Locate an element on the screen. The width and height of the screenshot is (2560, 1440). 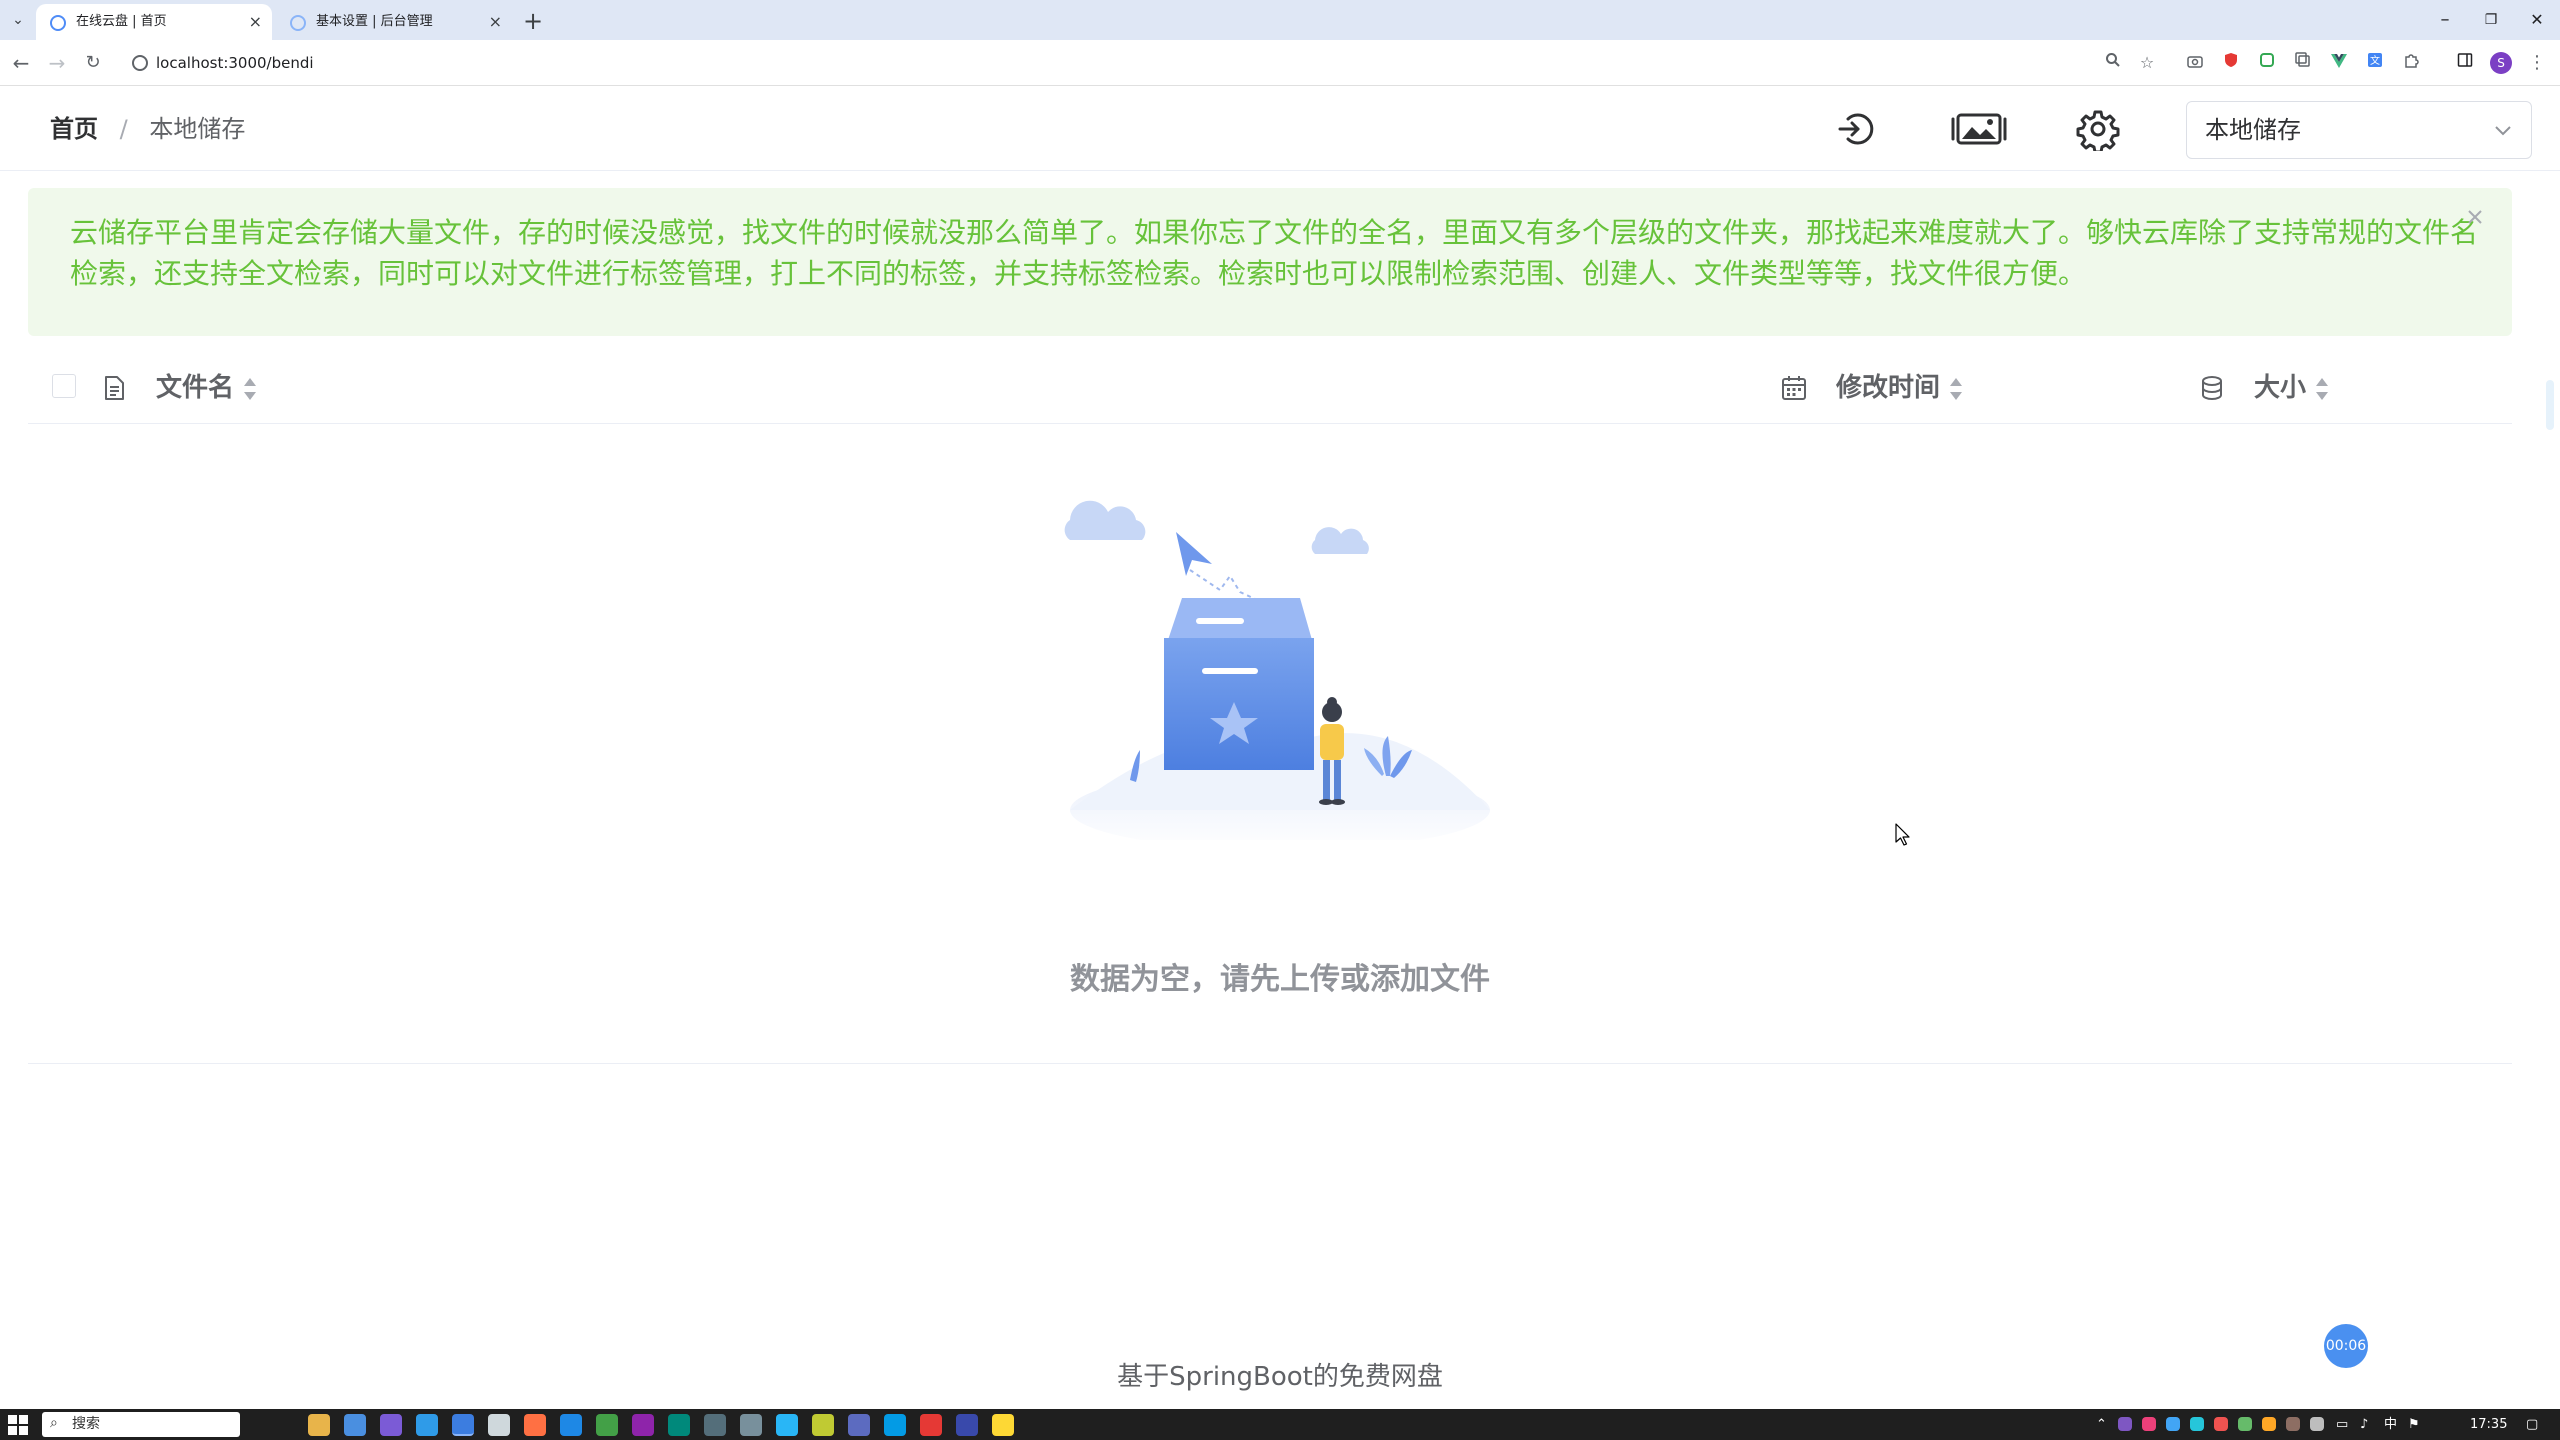
gallery-icon is located at coordinates (1979, 129).